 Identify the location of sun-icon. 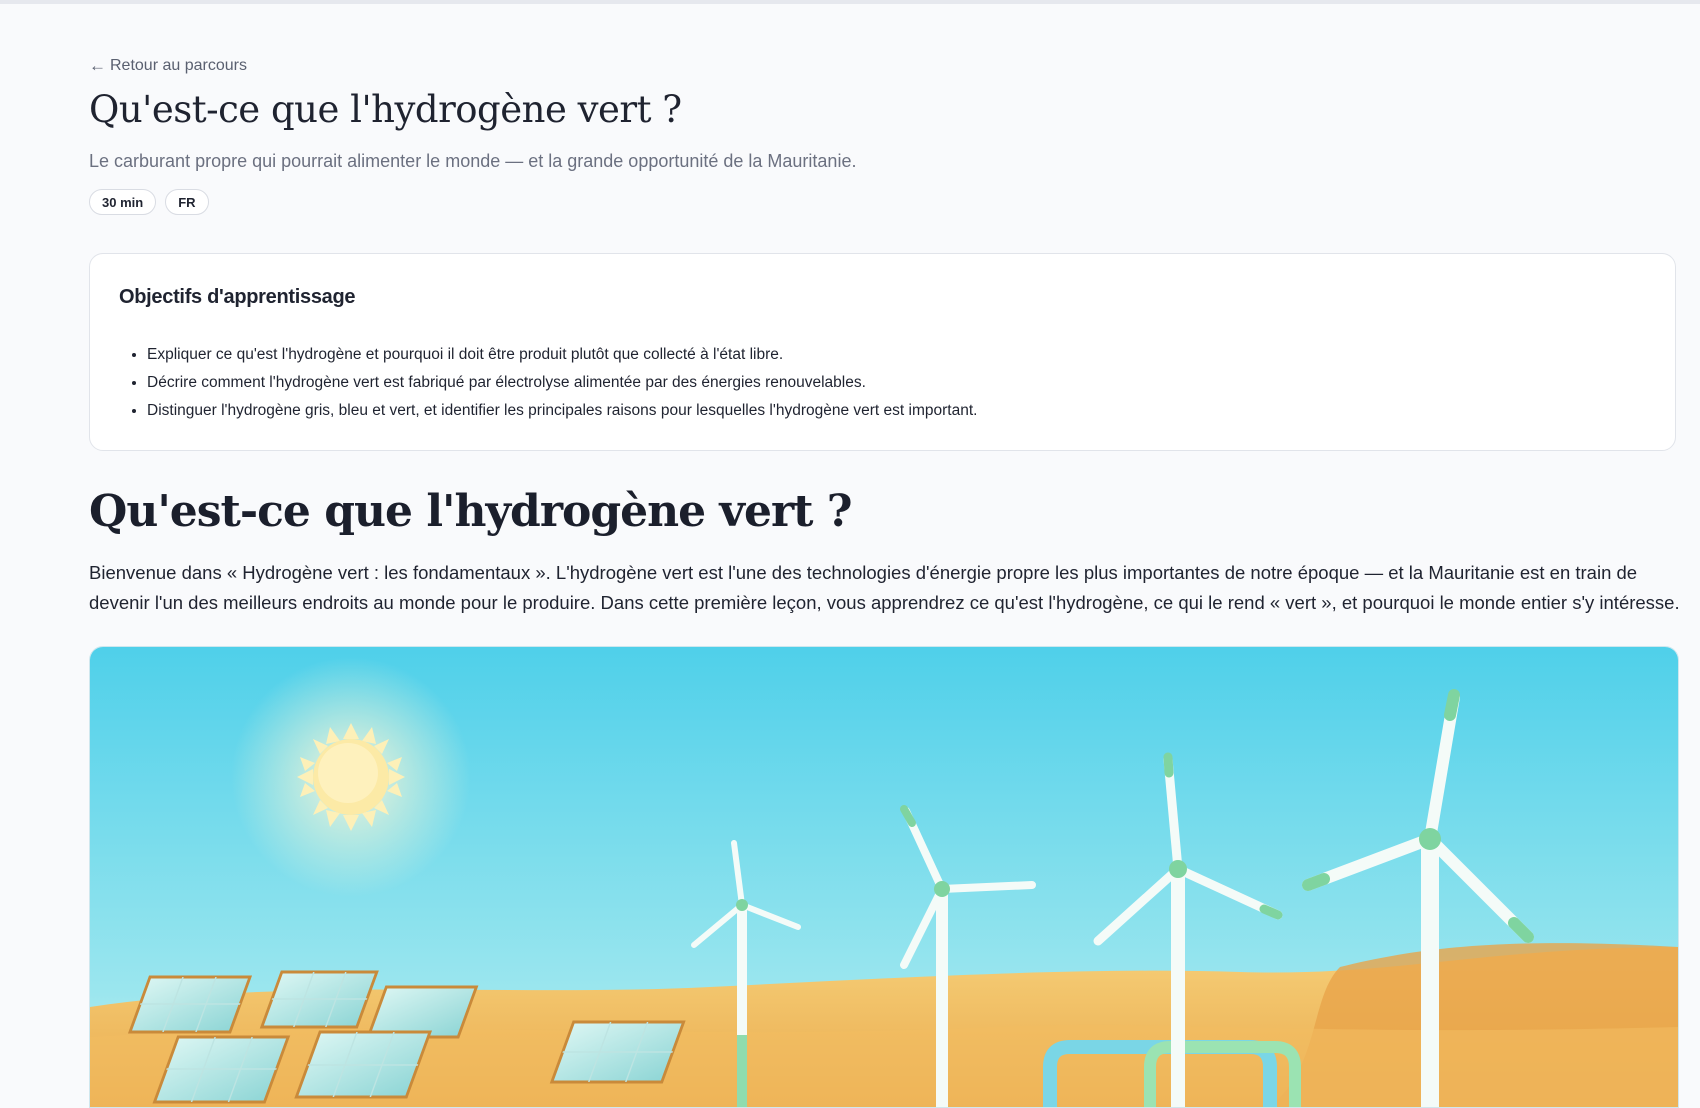
(351, 777).